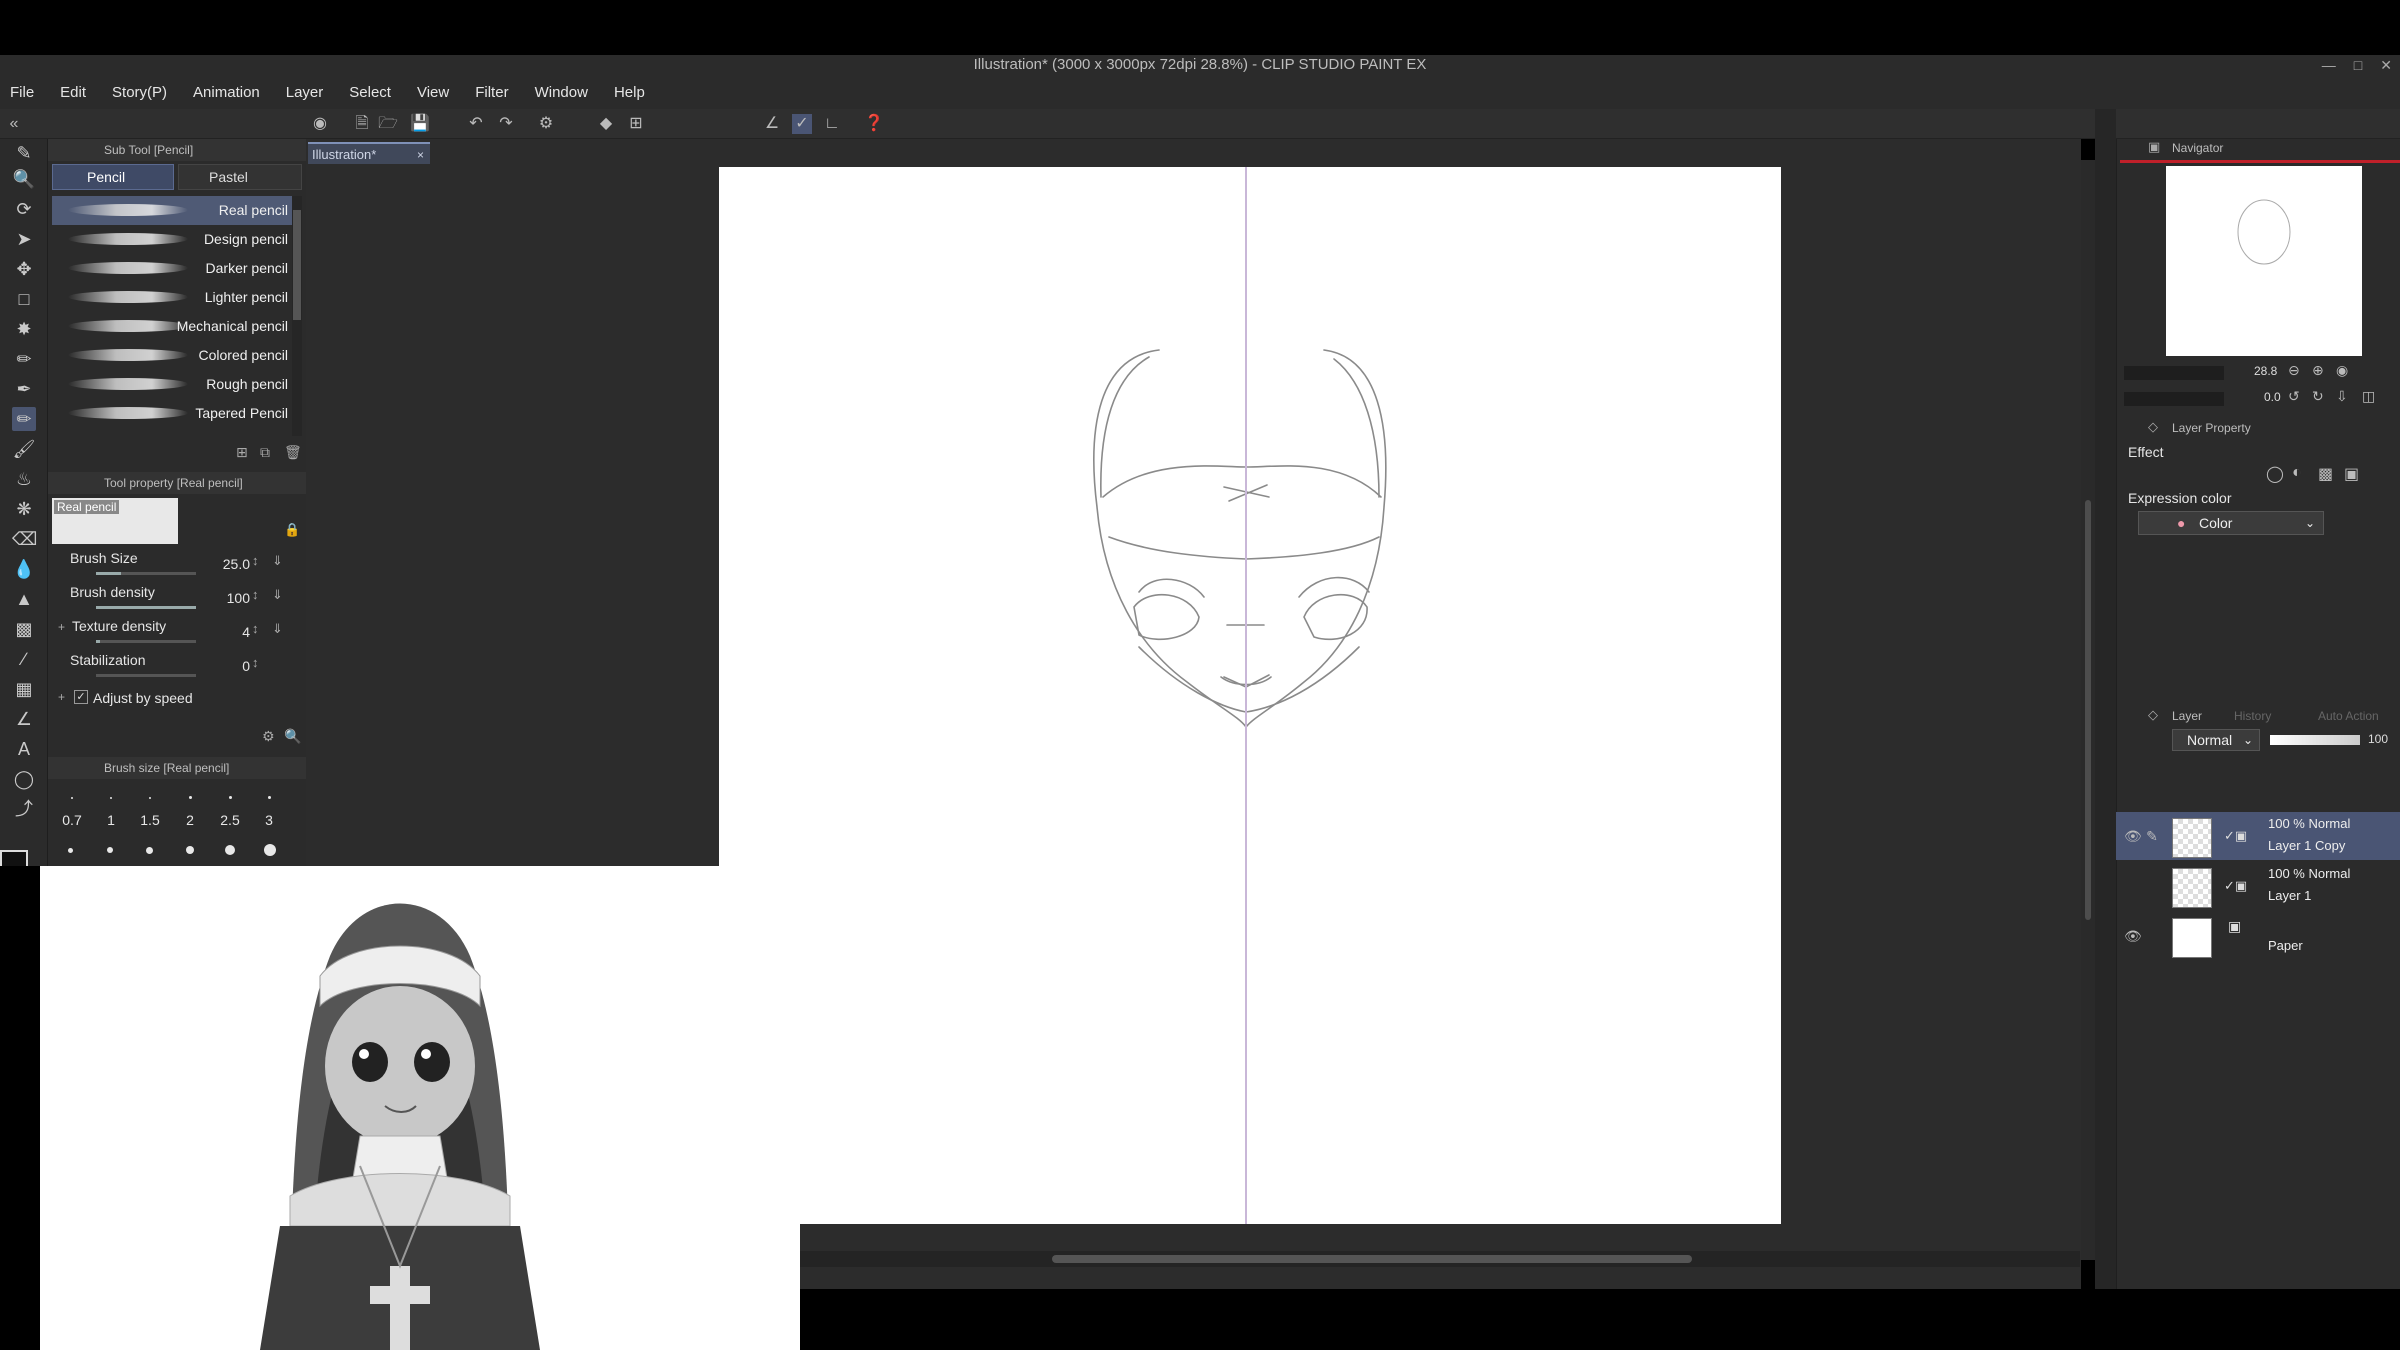 Image resolution: width=2400 pixels, height=1350 pixels. I want to click on search-icon: 🔍, so click(292, 736).